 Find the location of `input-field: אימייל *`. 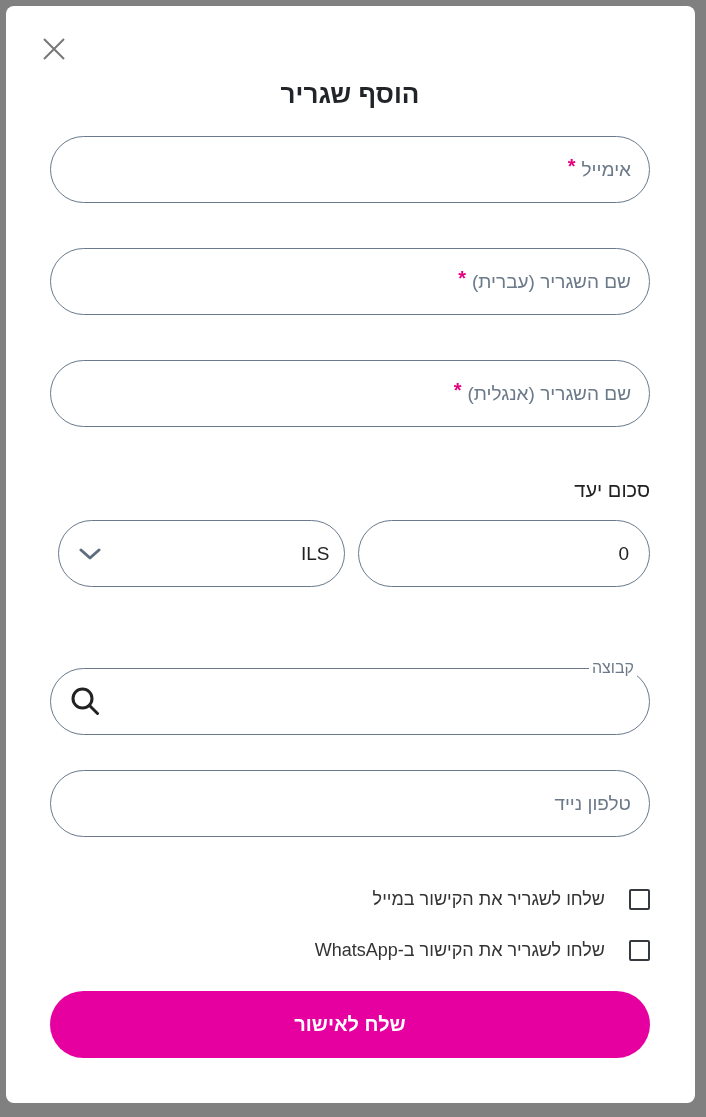

input-field: אימייל * is located at coordinates (350, 169).